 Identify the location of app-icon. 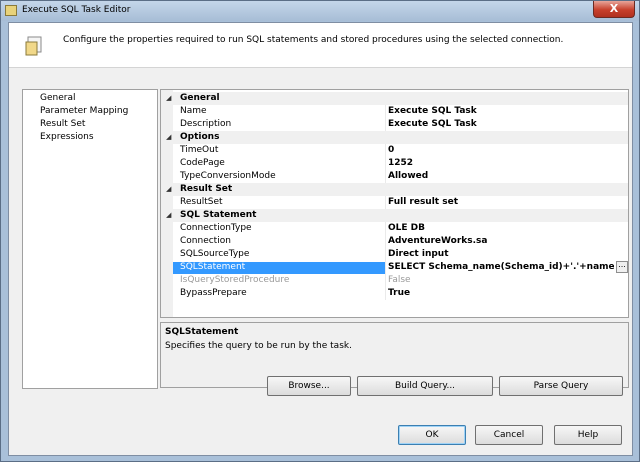
(11, 10).